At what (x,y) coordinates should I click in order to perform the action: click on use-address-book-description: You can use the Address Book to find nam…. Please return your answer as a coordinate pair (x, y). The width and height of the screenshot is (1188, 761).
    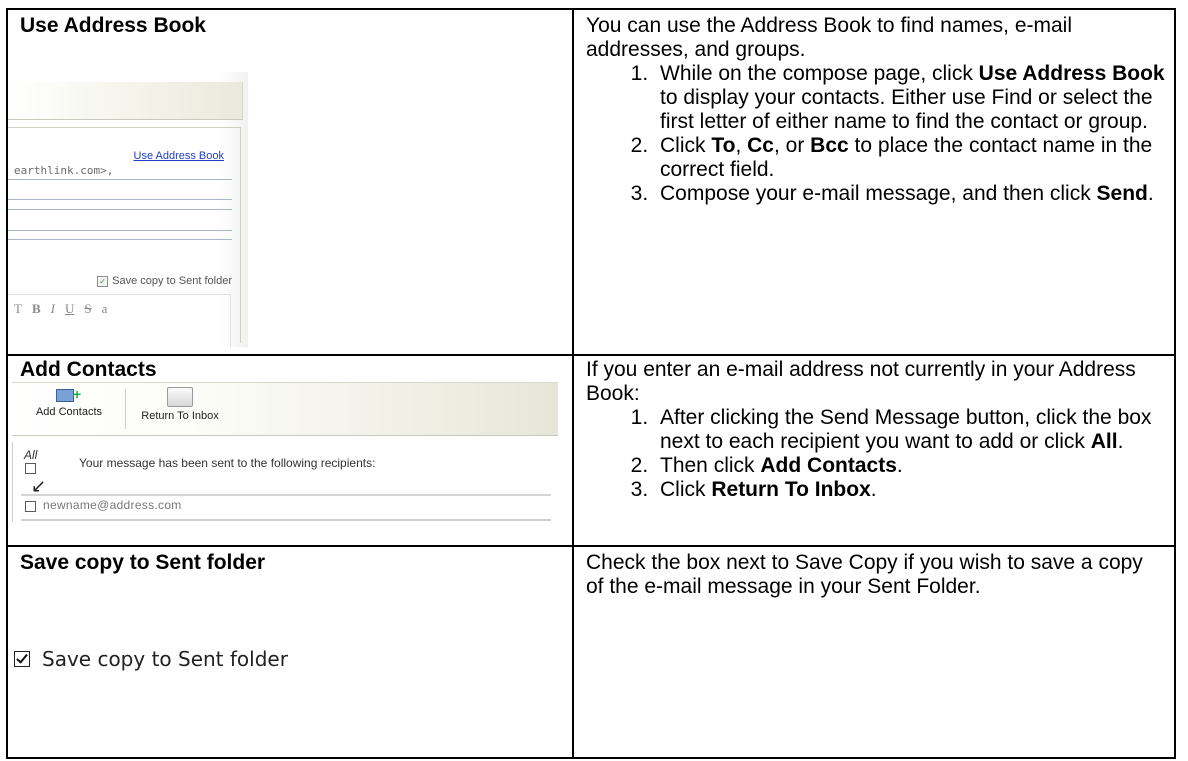
    Looking at the image, I should click on (874, 108).